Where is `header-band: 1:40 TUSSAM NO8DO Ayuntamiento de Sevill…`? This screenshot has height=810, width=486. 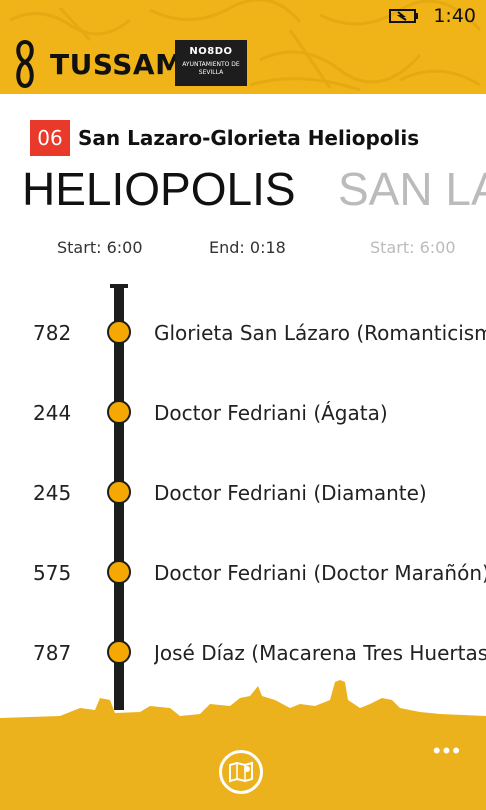
header-band: 1:40 TUSSAM NO8DO Ayuntamiento de Sevill… is located at coordinates (243, 47).